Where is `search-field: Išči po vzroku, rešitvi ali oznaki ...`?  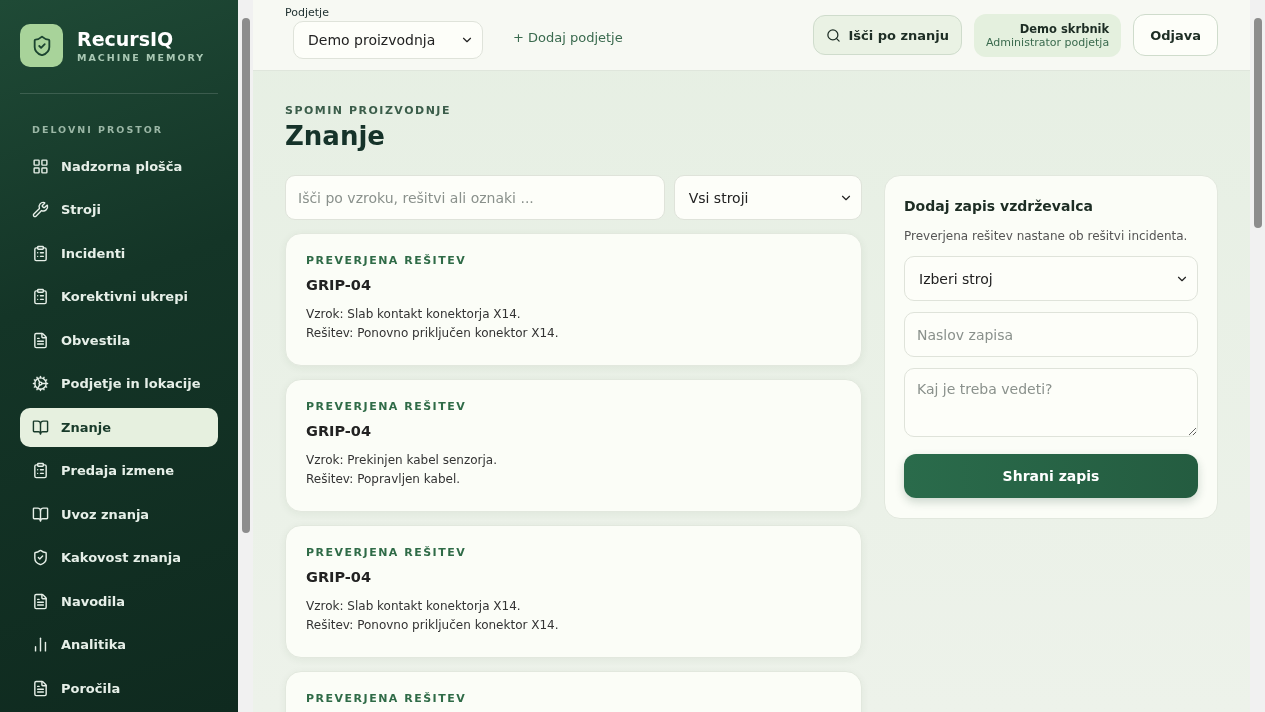 search-field: Išči po vzroku, rešitvi ali oznaki ... is located at coordinates (475, 197).